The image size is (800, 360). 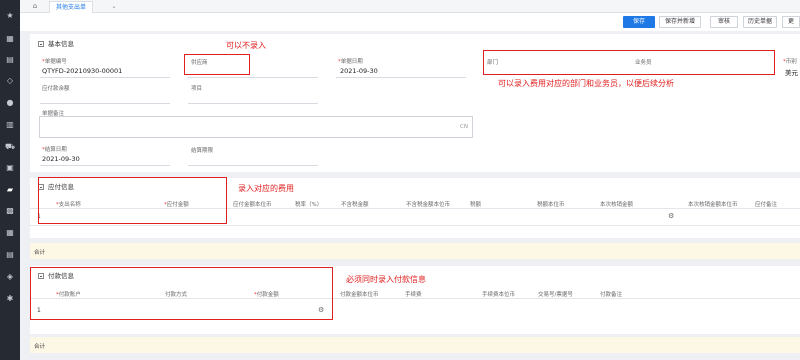 I want to click on home-icon: ⌂, so click(x=35, y=6).